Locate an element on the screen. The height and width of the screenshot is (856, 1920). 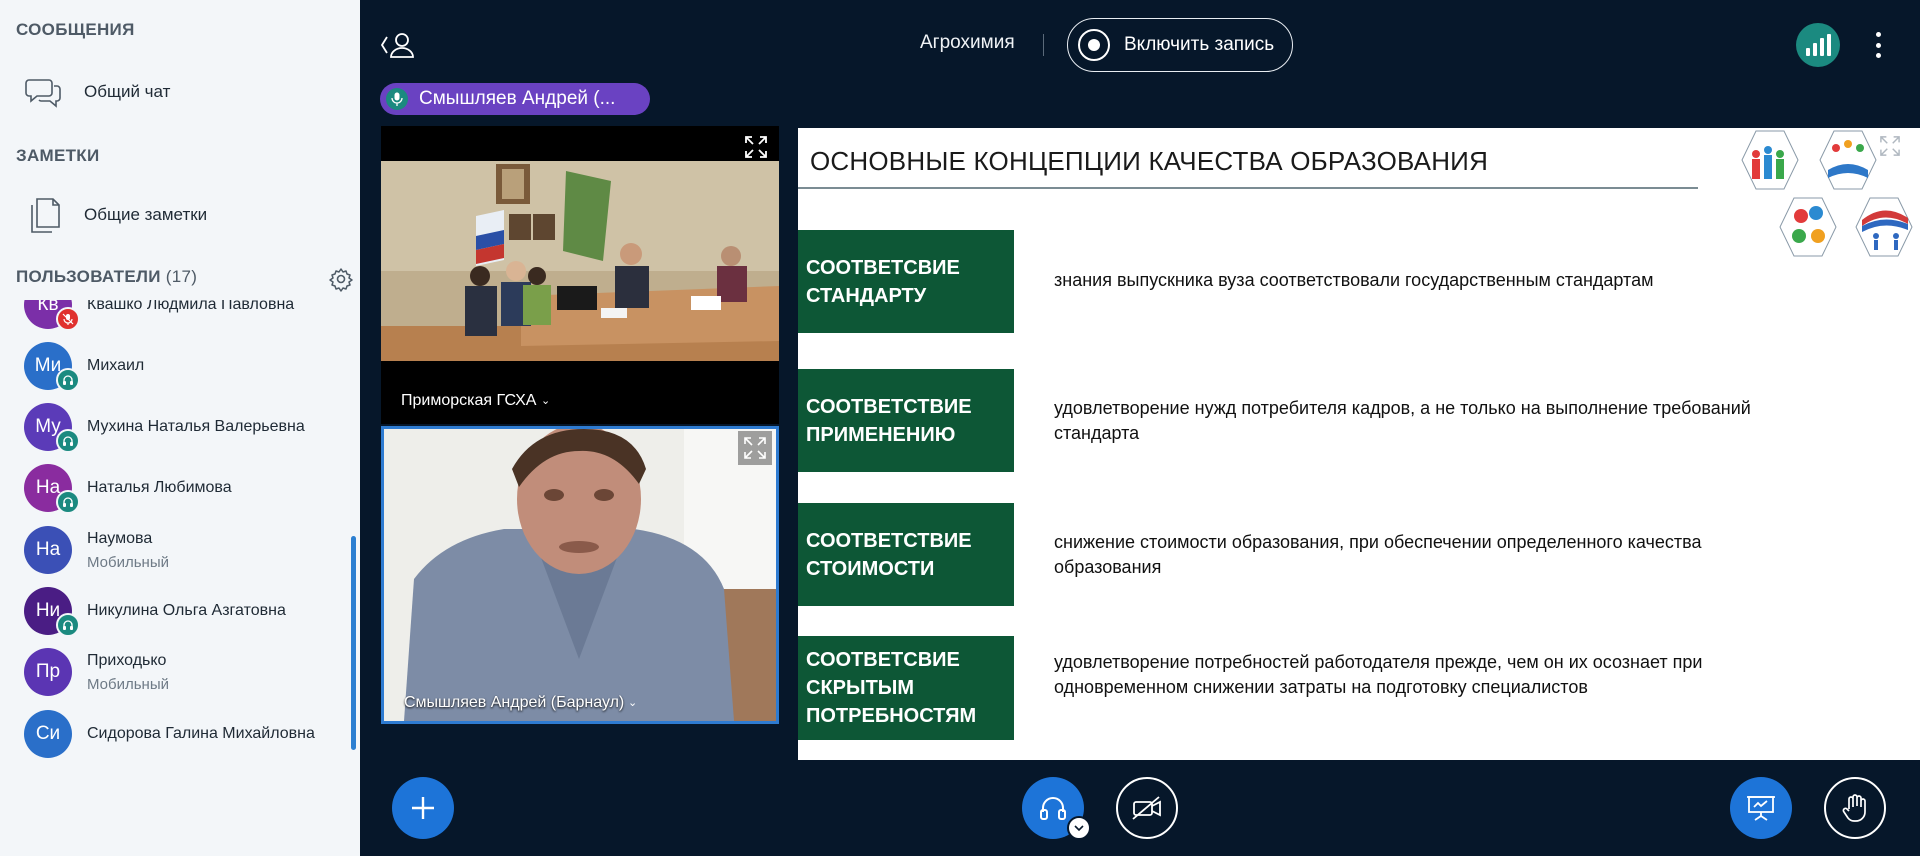
avatar: Си is located at coordinates (48, 734).